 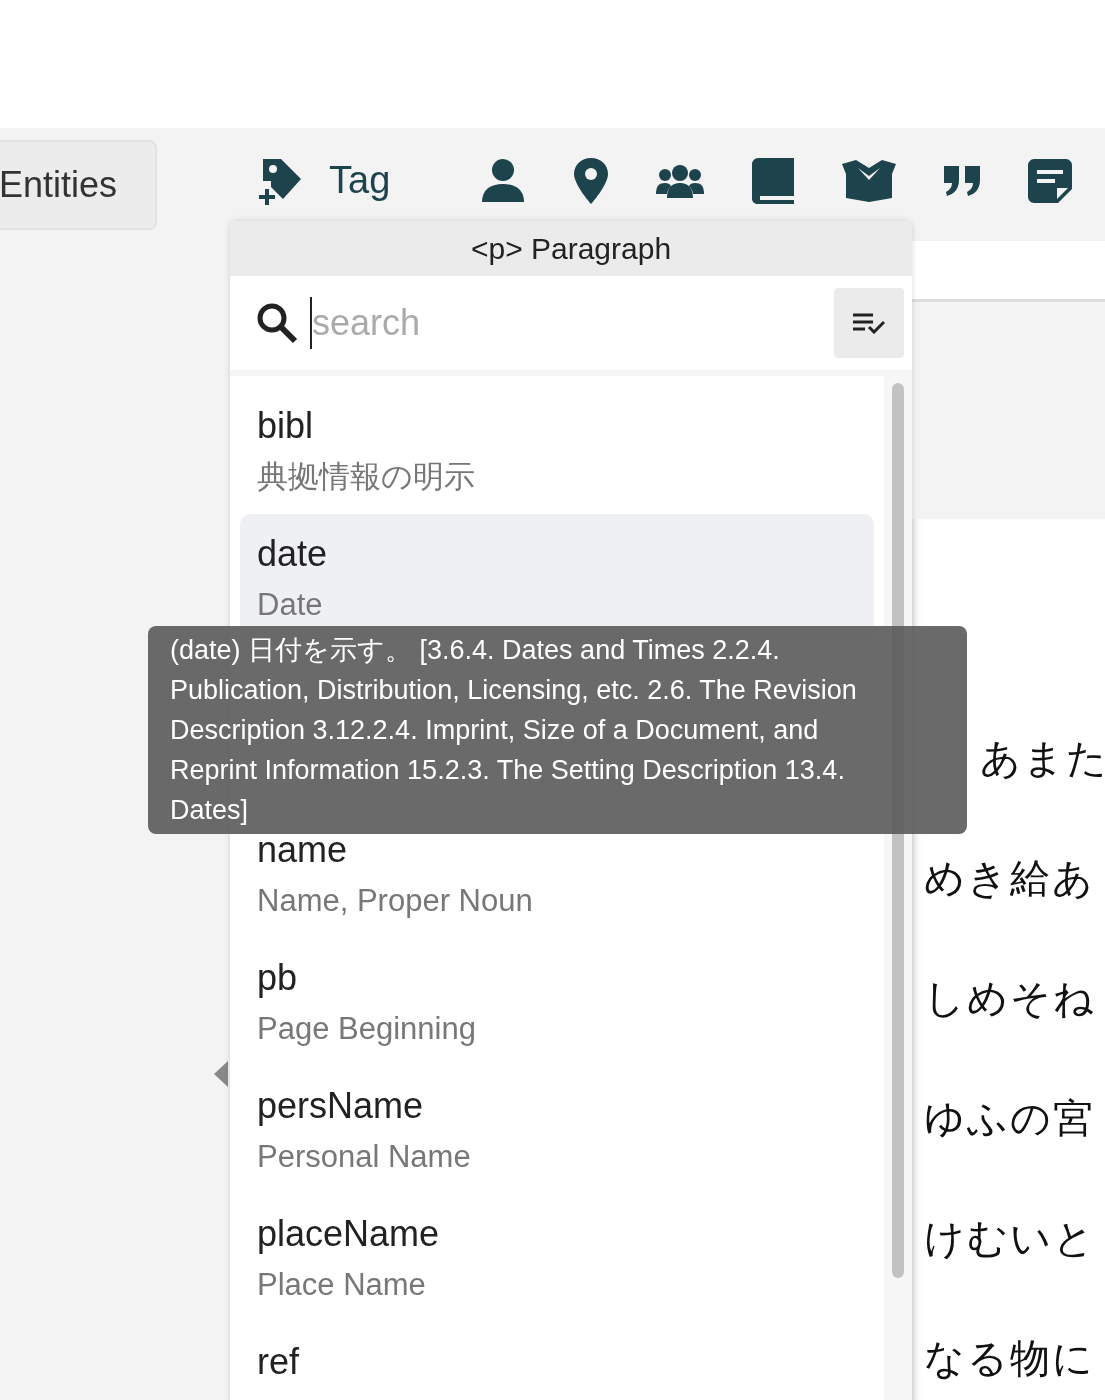 I want to click on element-name: ref, so click(x=278, y=1362).